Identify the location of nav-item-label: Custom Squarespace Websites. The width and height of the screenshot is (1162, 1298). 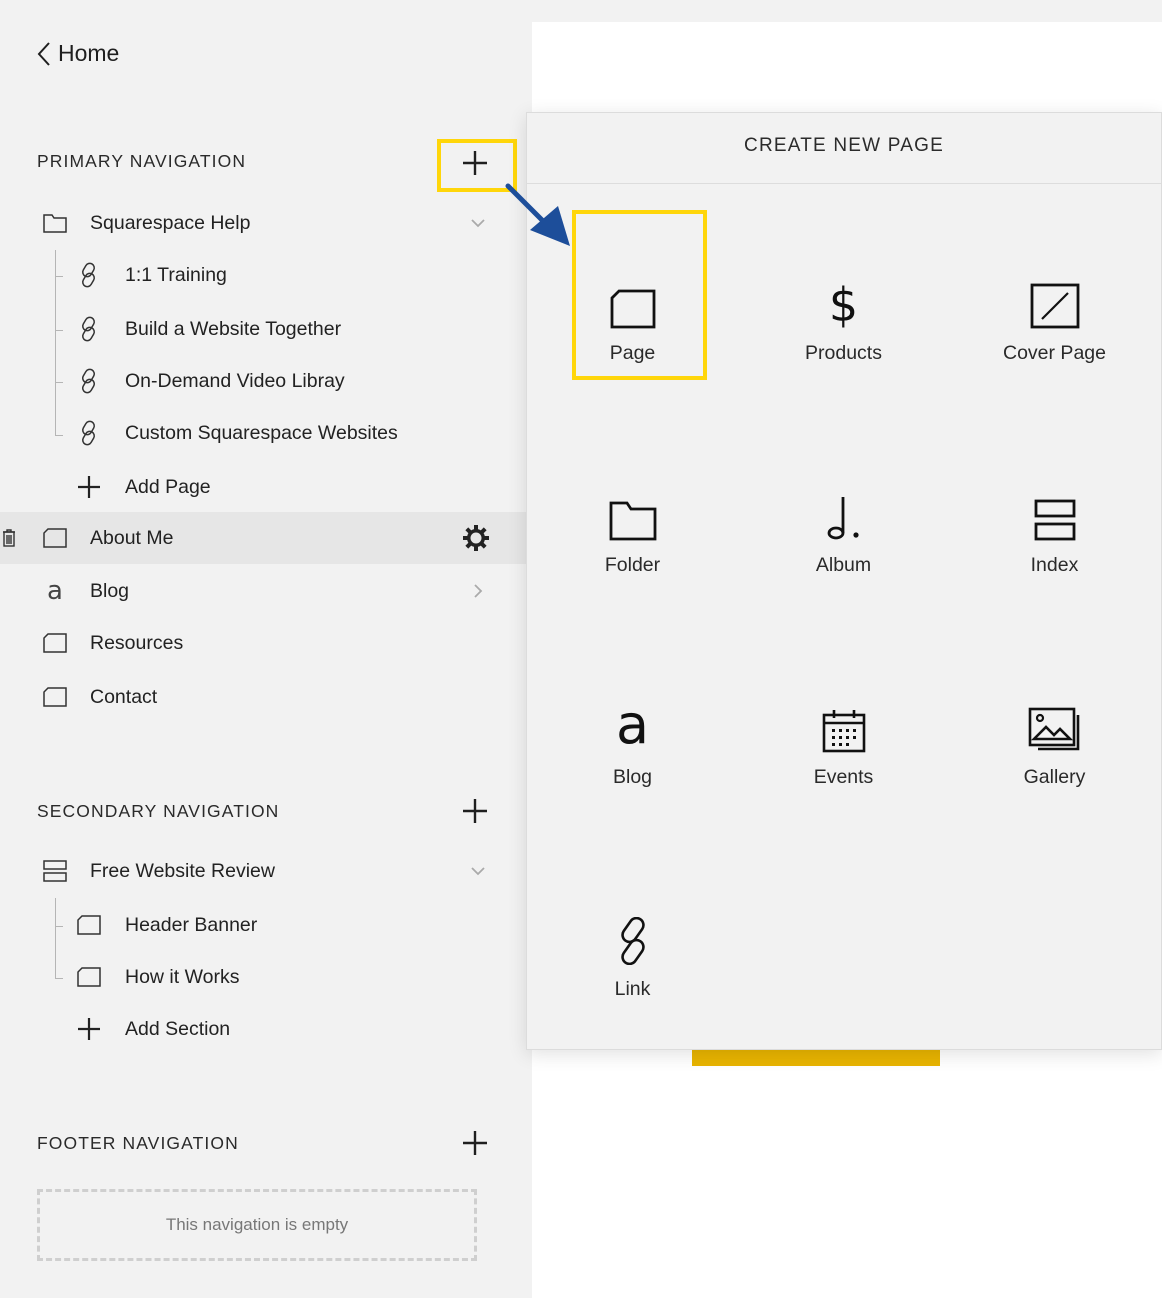
(261, 432).